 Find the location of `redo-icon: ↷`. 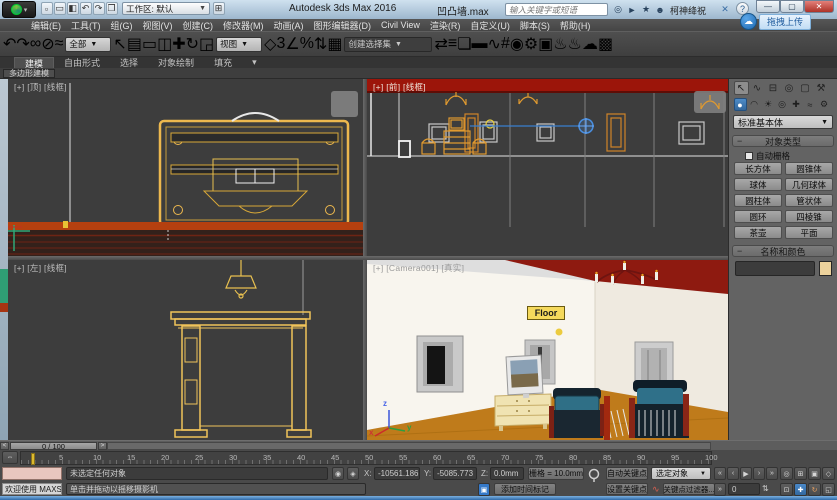

redo-icon: ↷ is located at coordinates (22, 44).